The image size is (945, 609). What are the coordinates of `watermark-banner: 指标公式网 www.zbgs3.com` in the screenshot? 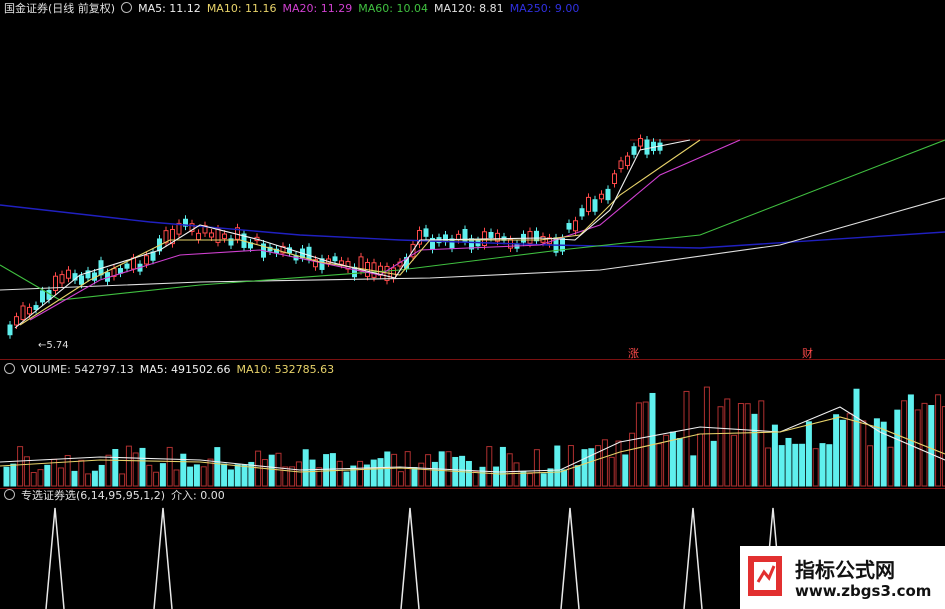 It's located at (842, 577).